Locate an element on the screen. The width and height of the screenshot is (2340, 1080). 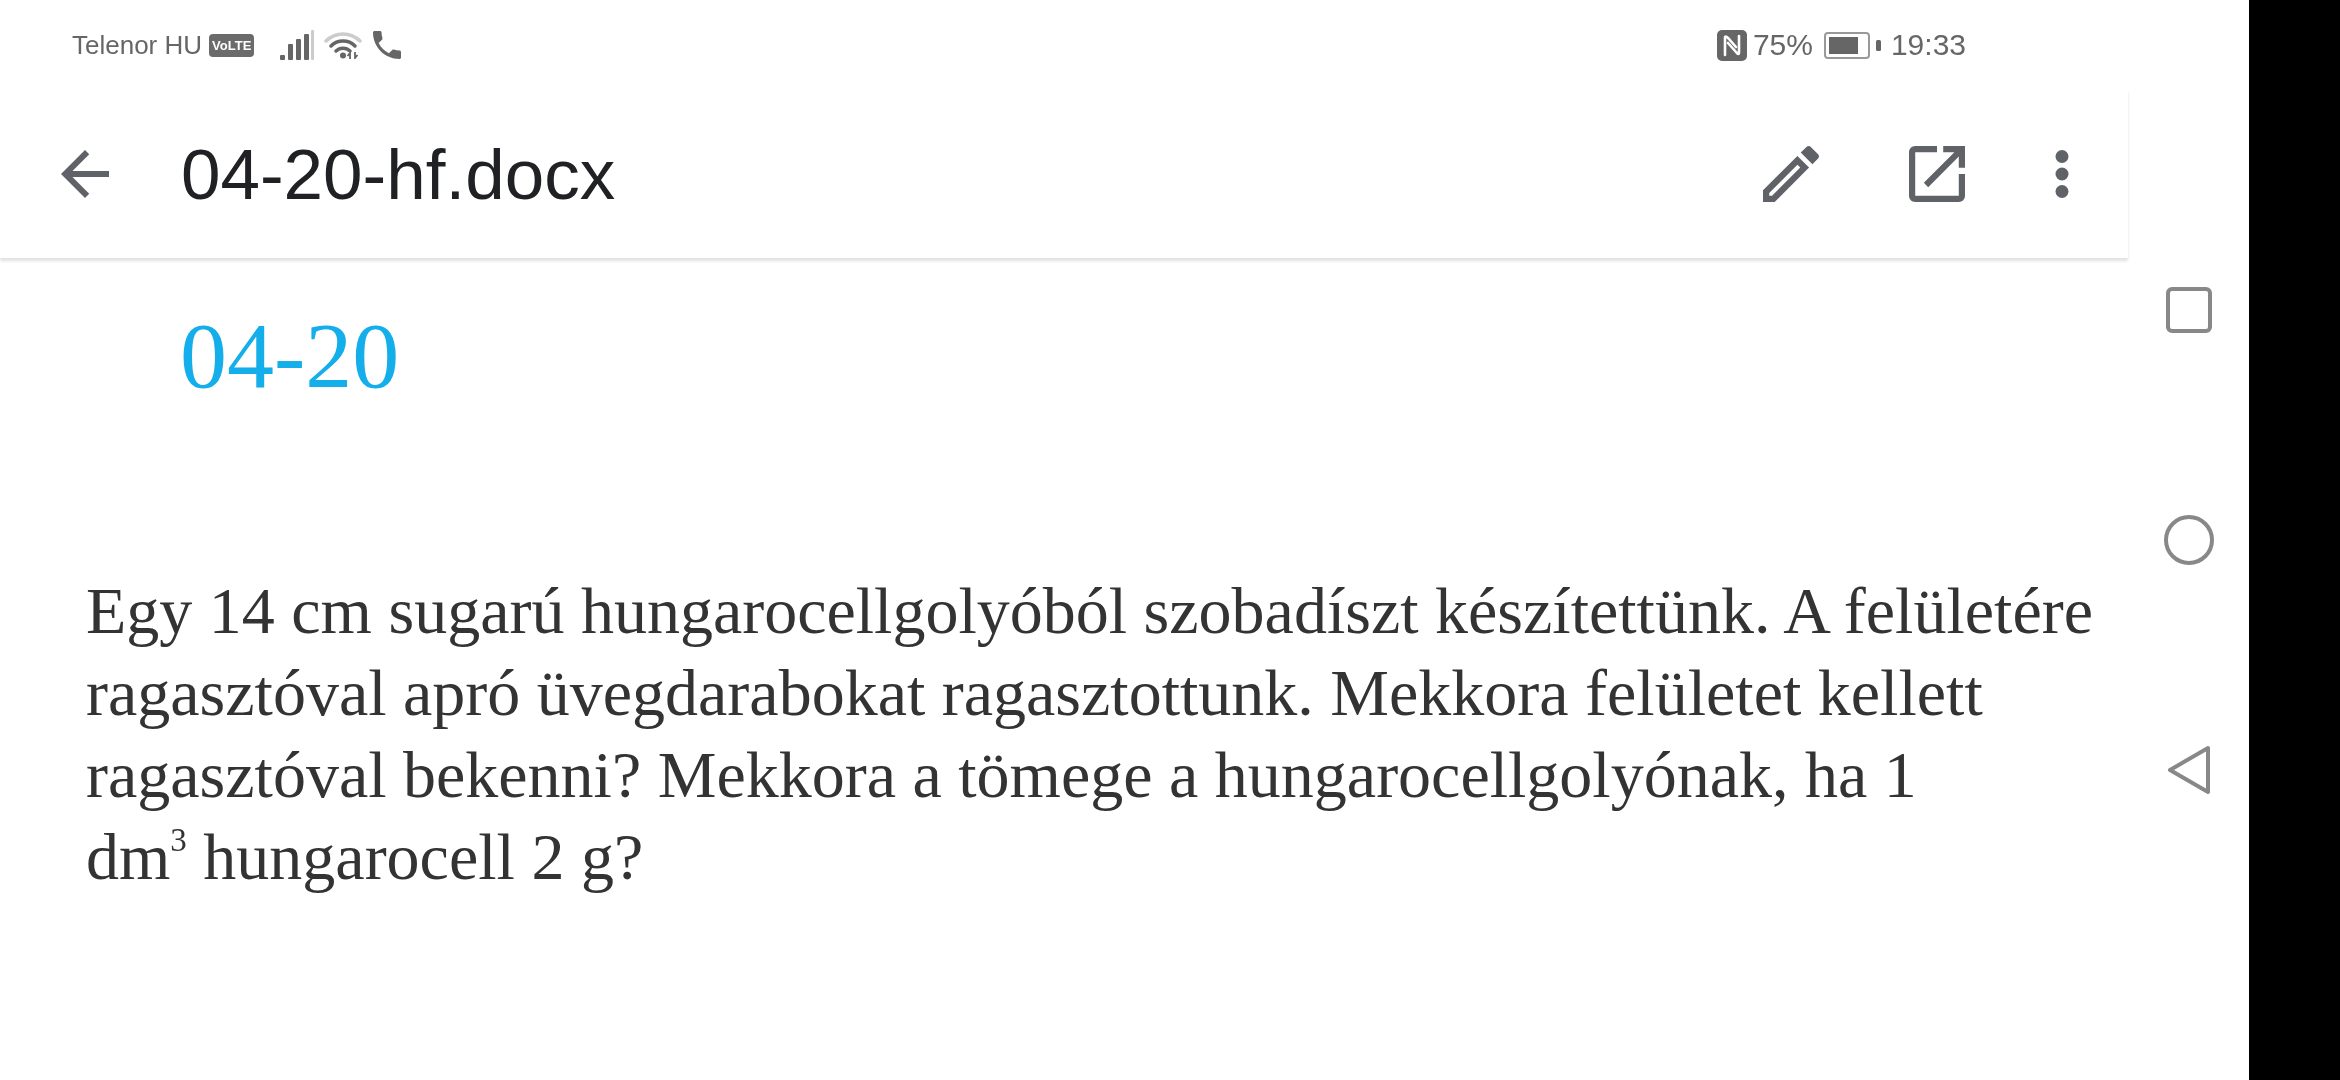
wifi-icon is located at coordinates (343, 45).